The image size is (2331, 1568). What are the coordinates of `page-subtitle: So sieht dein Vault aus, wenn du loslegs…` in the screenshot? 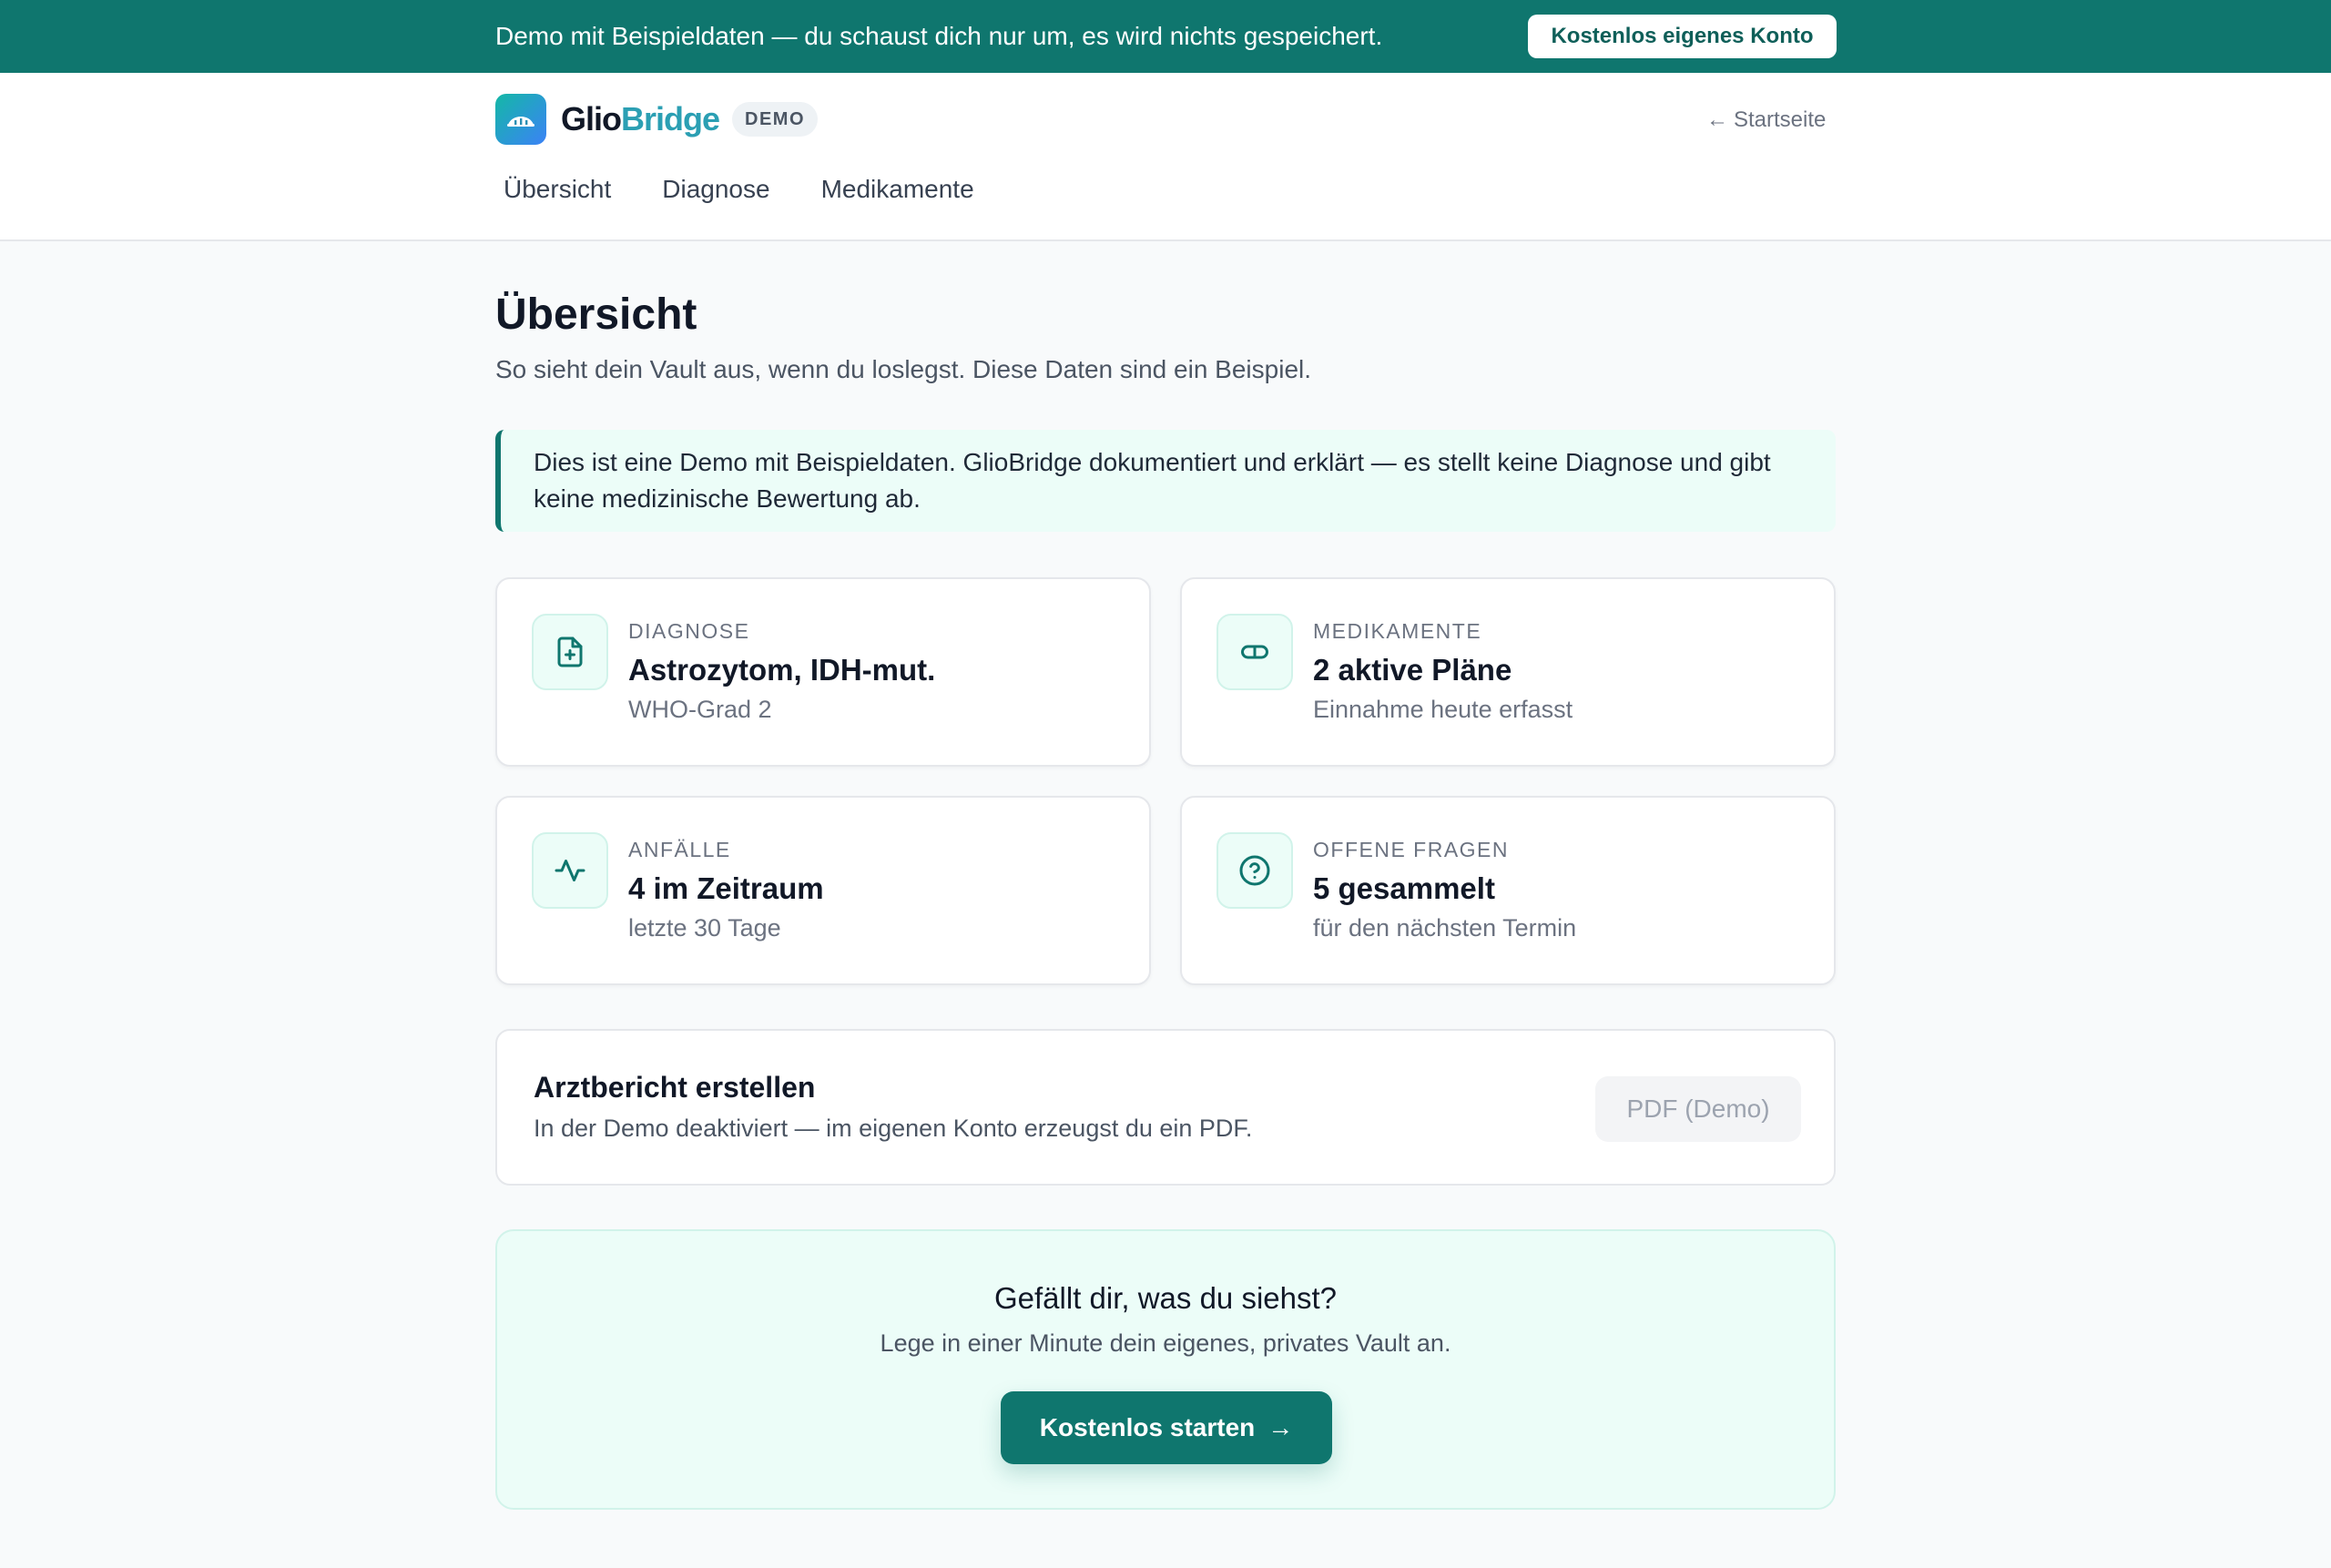 It's located at (903, 369).